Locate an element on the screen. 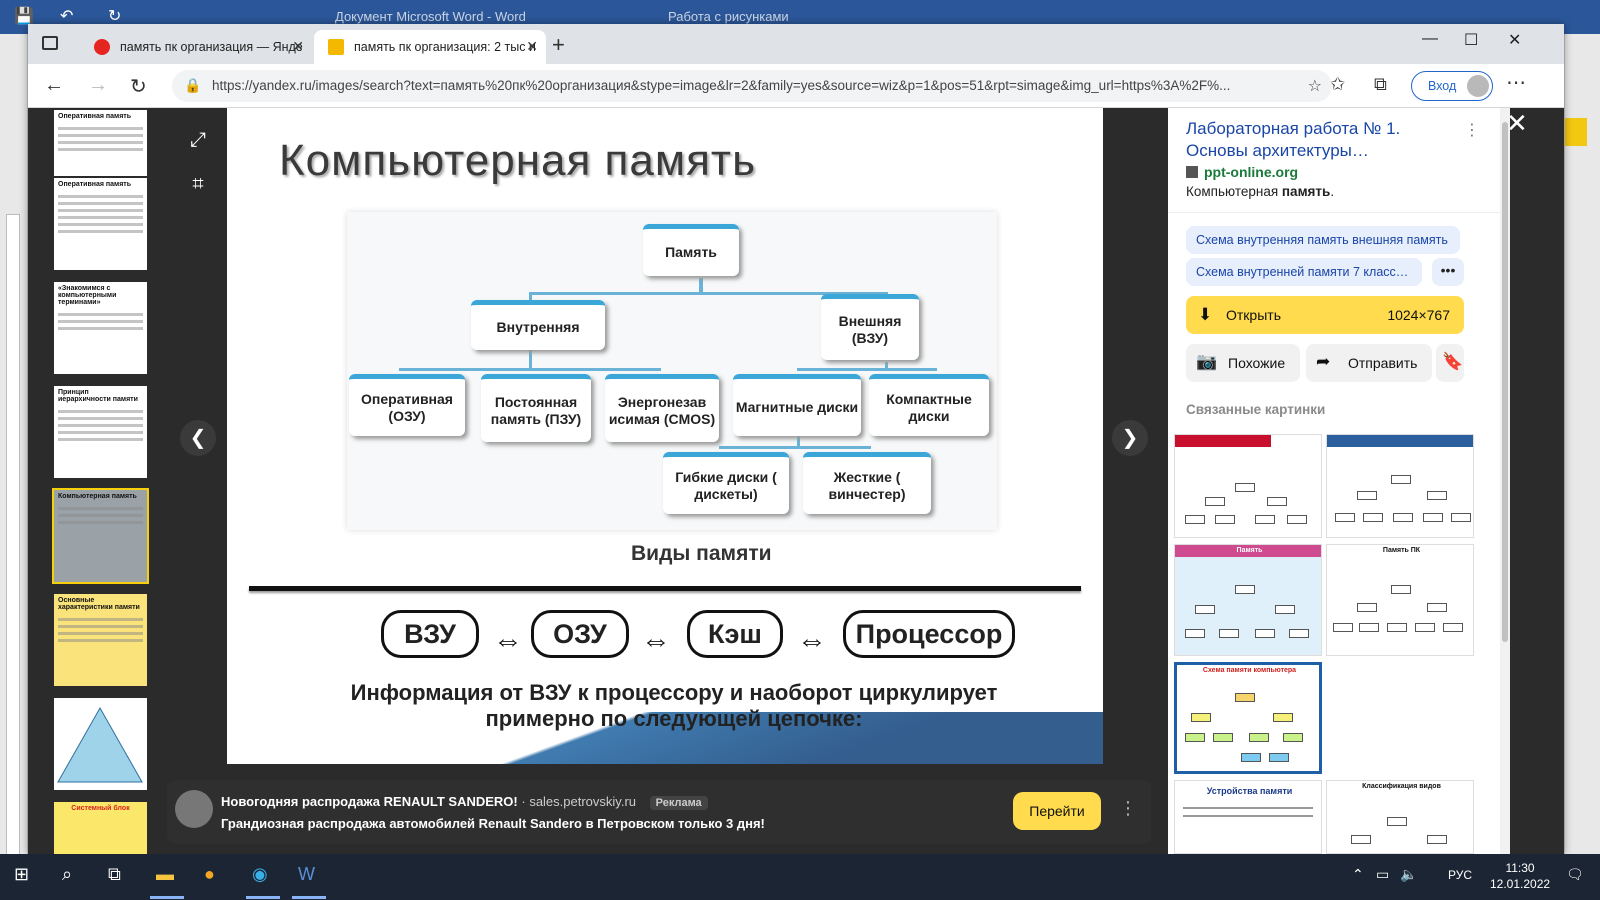 The image size is (1600, 900). undo-icon: ↶ is located at coordinates (66, 16).